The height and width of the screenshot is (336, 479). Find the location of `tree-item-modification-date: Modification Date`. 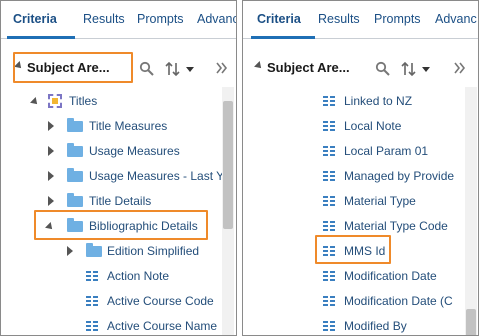

tree-item-modification-date: Modification Date is located at coordinates (353, 276).